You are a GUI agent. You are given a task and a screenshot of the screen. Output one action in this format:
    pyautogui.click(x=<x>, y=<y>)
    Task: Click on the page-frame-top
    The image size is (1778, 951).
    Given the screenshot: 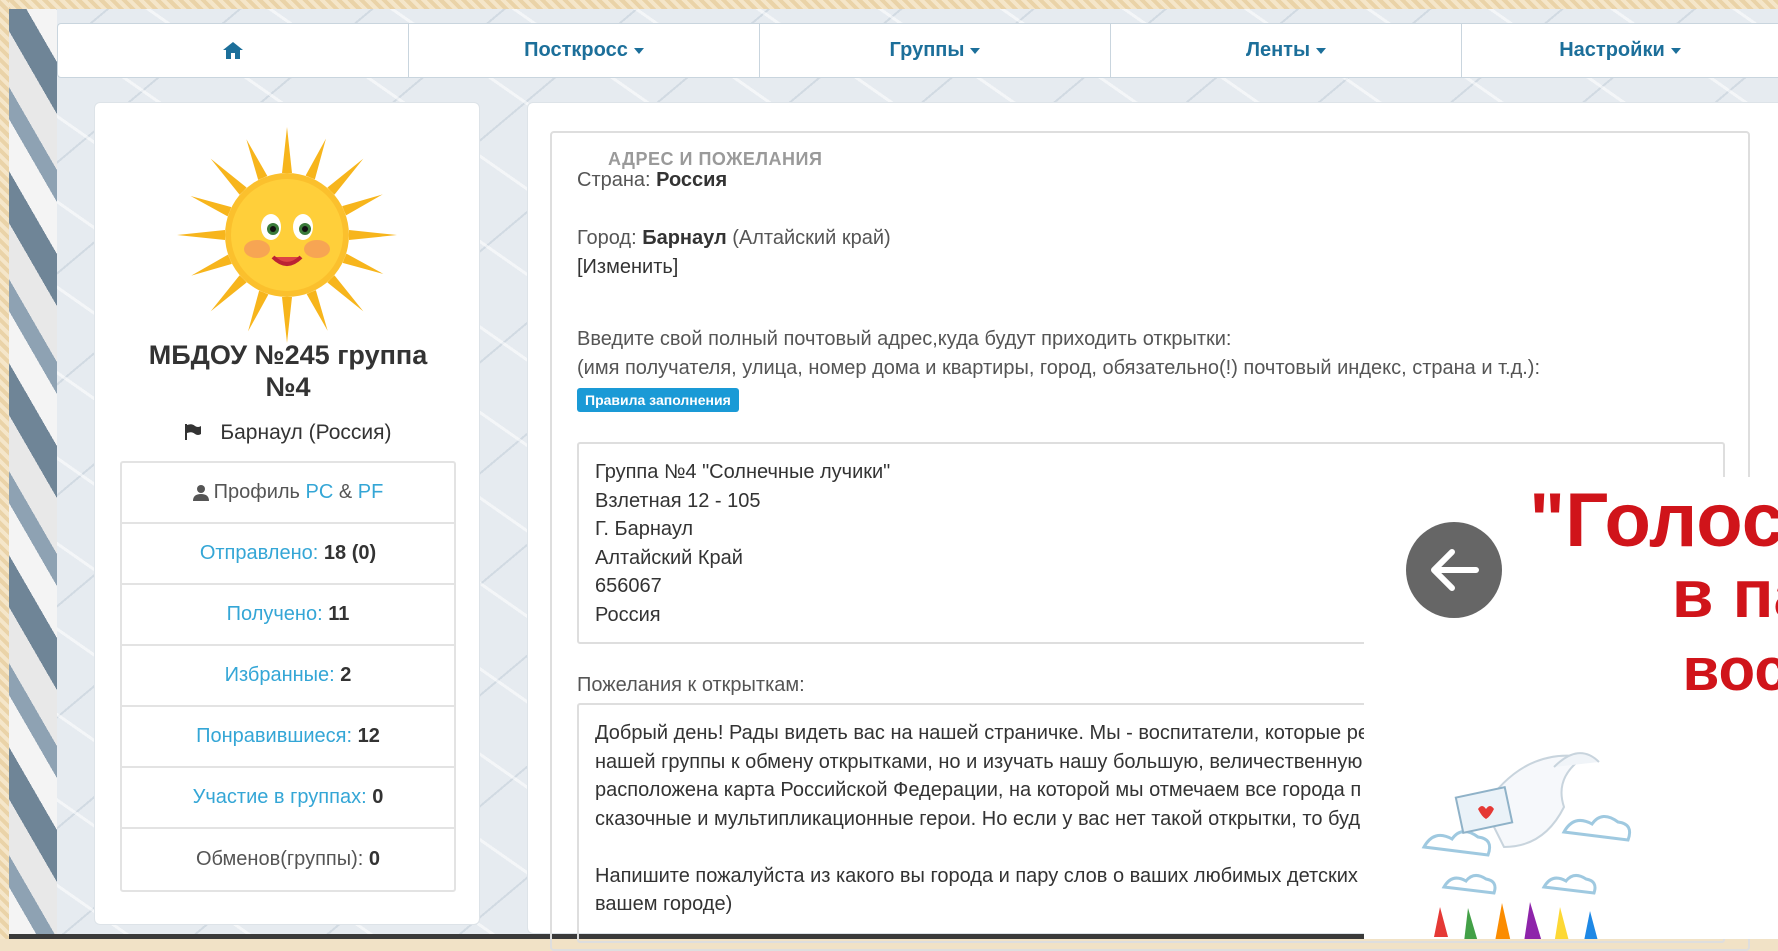 What is the action you would take?
    pyautogui.click(x=889, y=4)
    